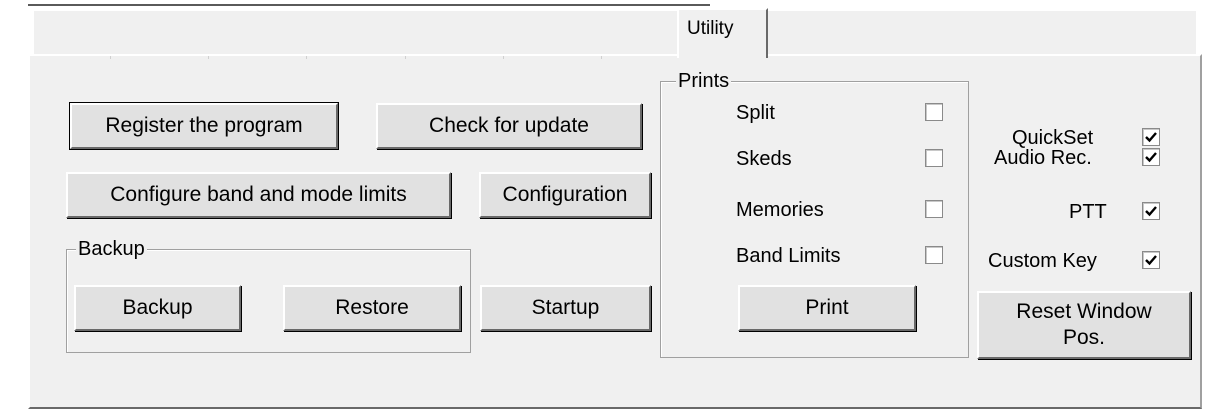  Describe the element at coordinates (614, 32) in the screenshot. I see `tab-strip` at that location.